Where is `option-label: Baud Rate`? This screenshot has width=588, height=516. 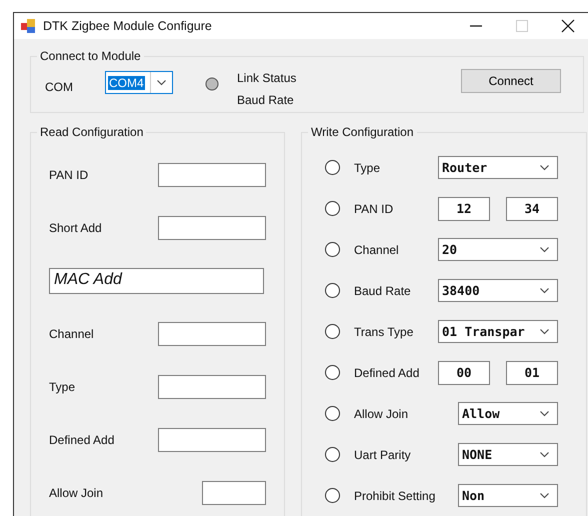 option-label: Baud Rate is located at coordinates (383, 291).